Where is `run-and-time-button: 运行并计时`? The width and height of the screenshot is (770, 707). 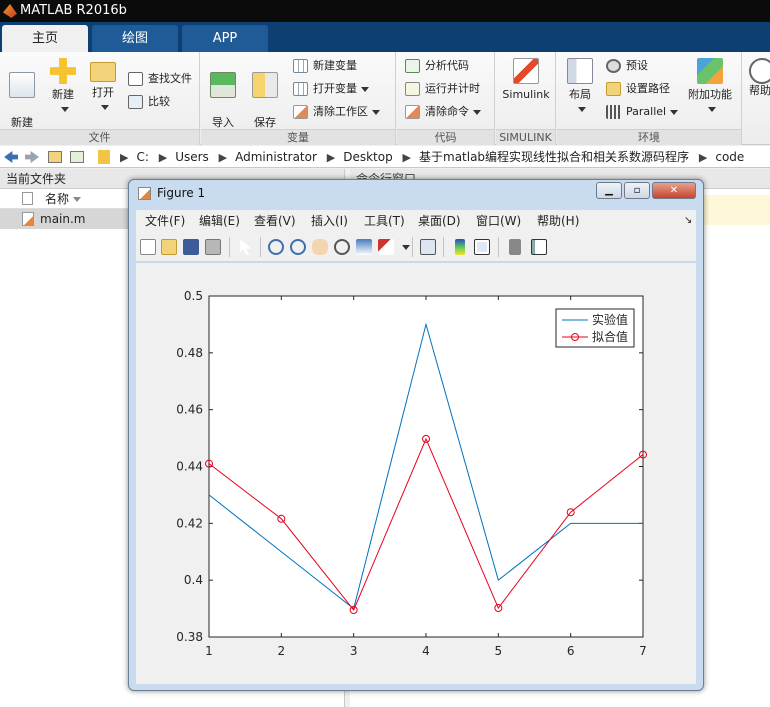 run-and-time-button: 运行并计时 is located at coordinates (442, 89).